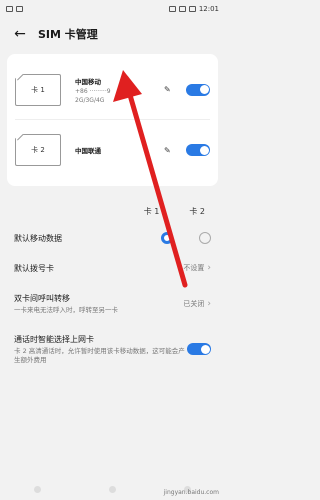 This screenshot has height=500, width=320. I want to click on default-data-label: 默认移动数据, so click(38, 238).